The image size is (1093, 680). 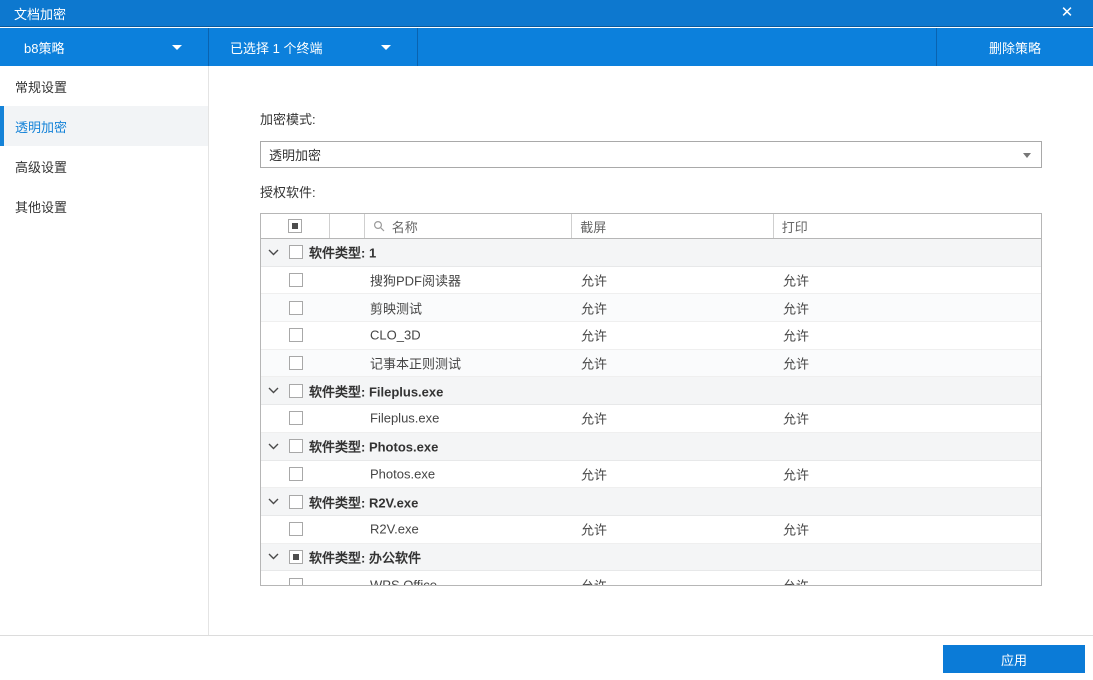 What do you see at coordinates (651, 446) in the screenshot?
I see `table-group-row: 软件类型: Photos.exe` at bounding box center [651, 446].